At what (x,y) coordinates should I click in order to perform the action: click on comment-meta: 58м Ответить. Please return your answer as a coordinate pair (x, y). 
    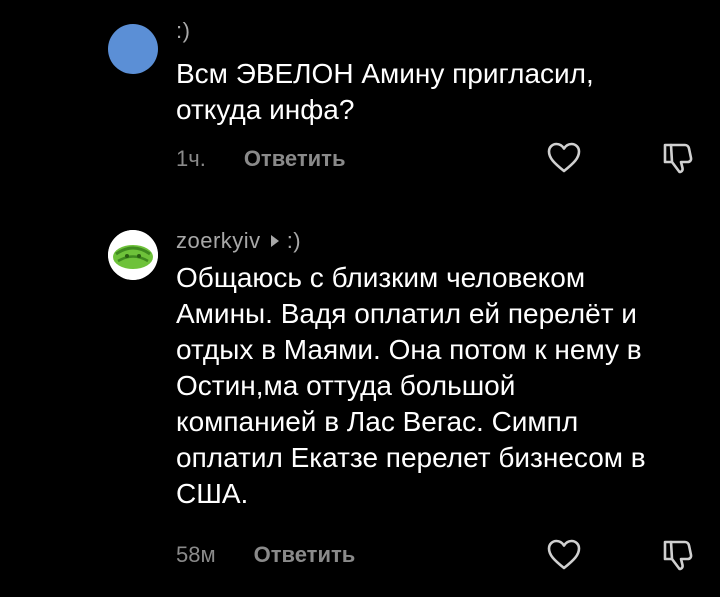
    Looking at the image, I should click on (265, 555).